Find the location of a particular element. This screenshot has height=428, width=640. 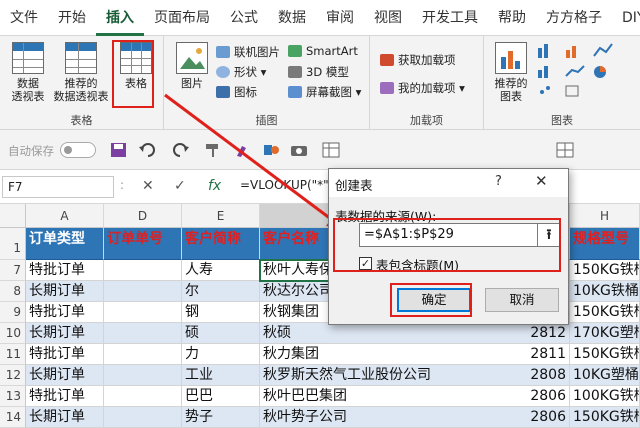

close-icon: ✕ is located at coordinates (541, 181).